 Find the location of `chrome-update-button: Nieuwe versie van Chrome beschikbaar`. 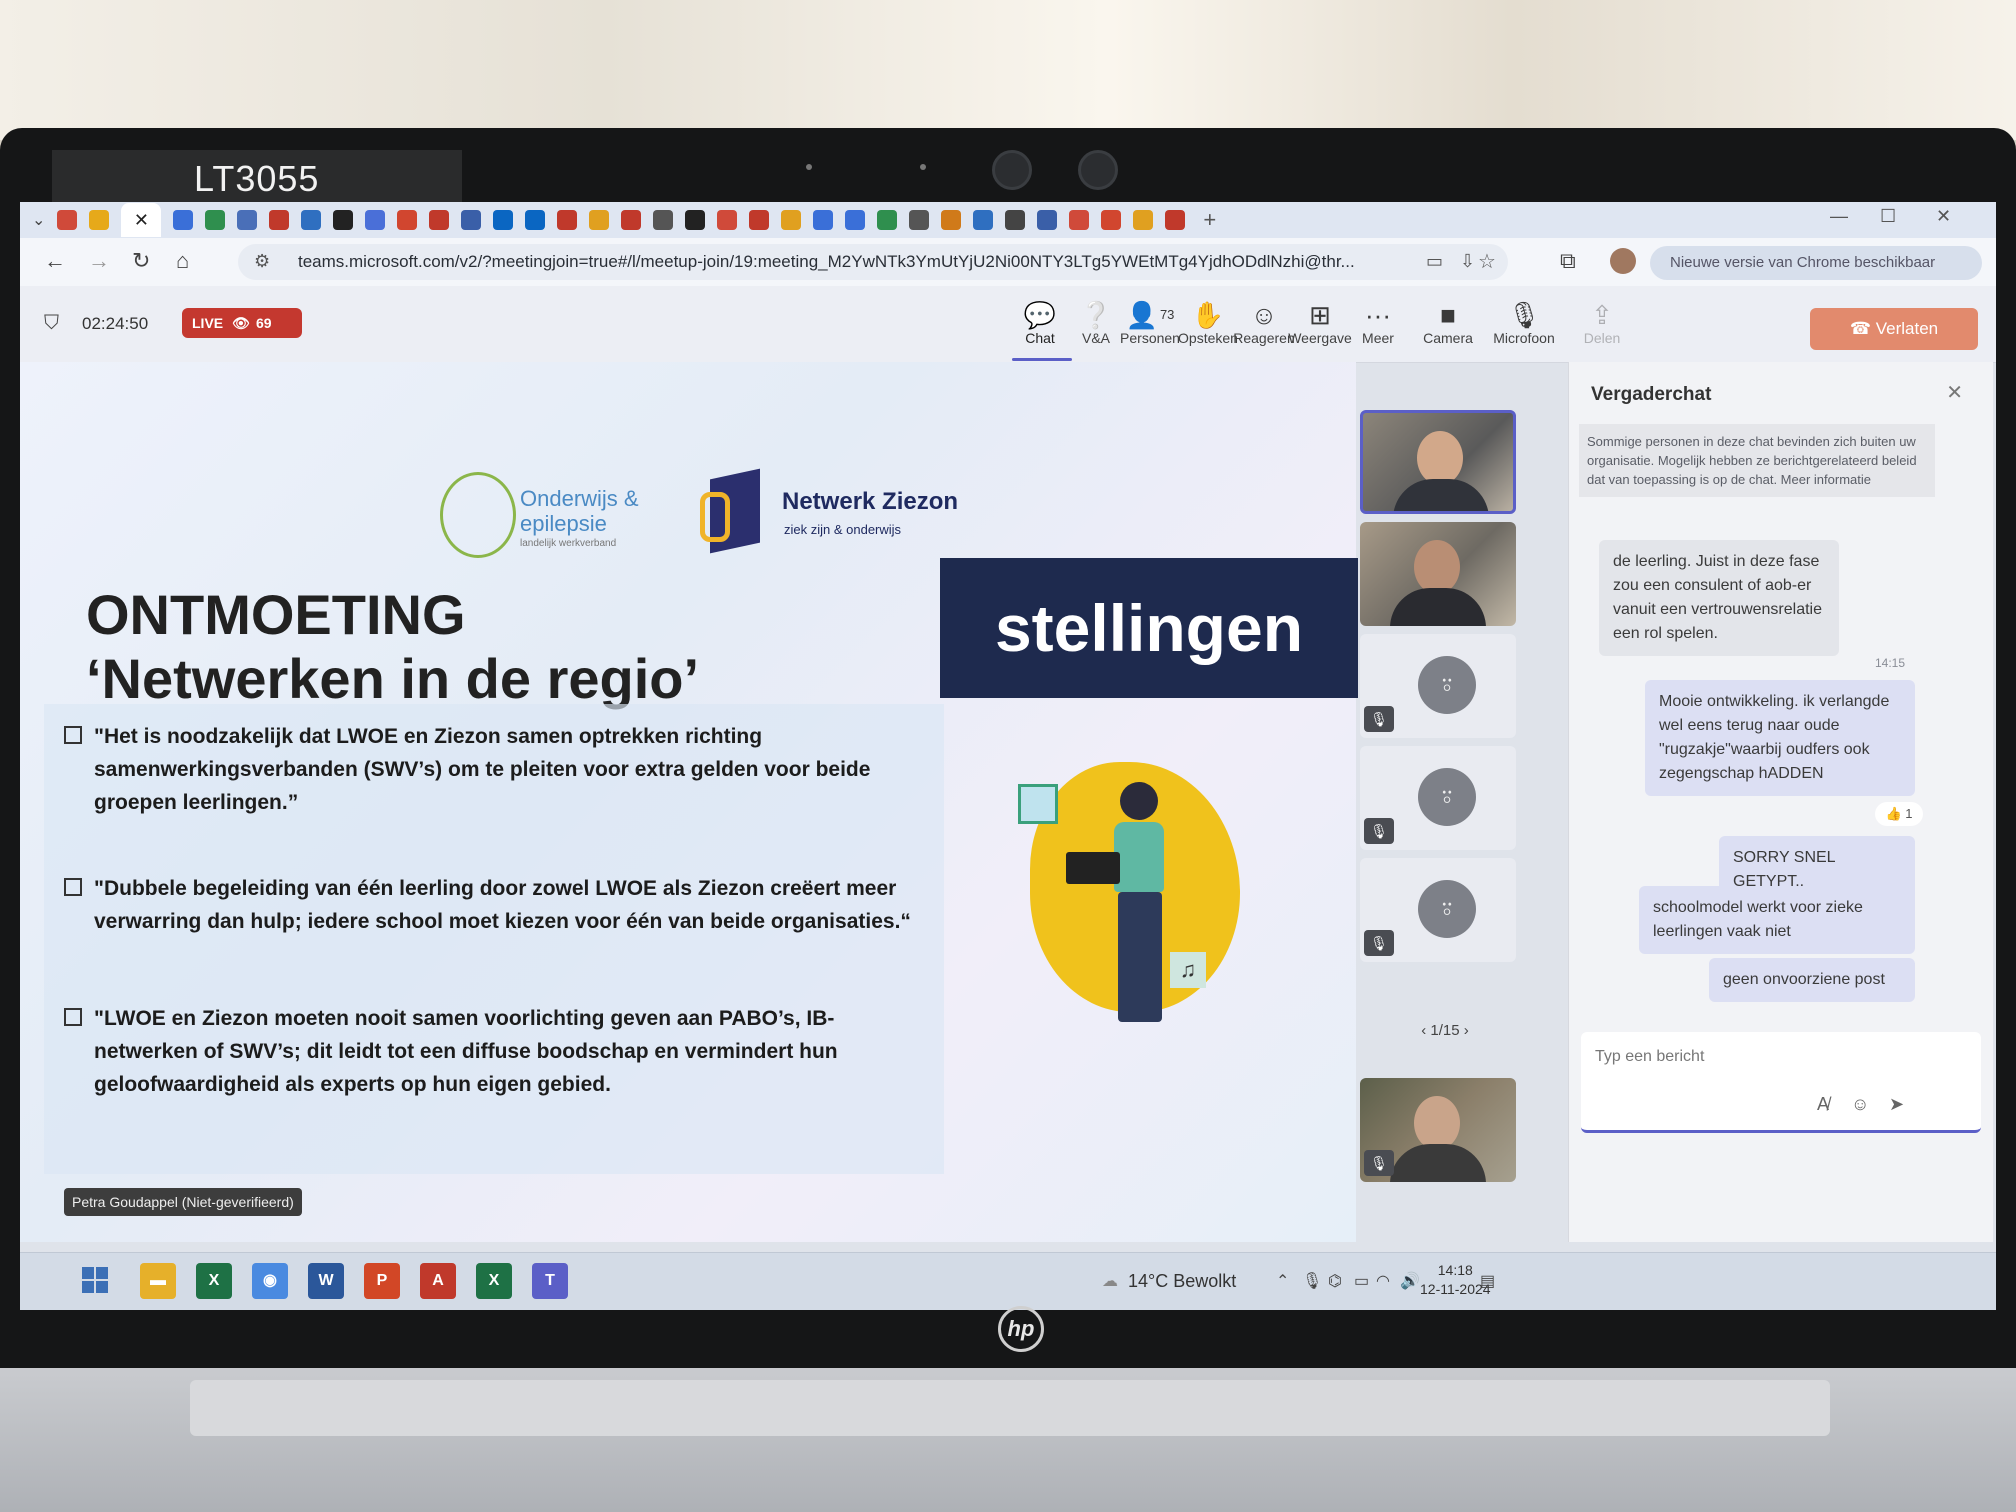

chrome-update-button: Nieuwe versie van Chrome beschikbaar is located at coordinates (1816, 263).